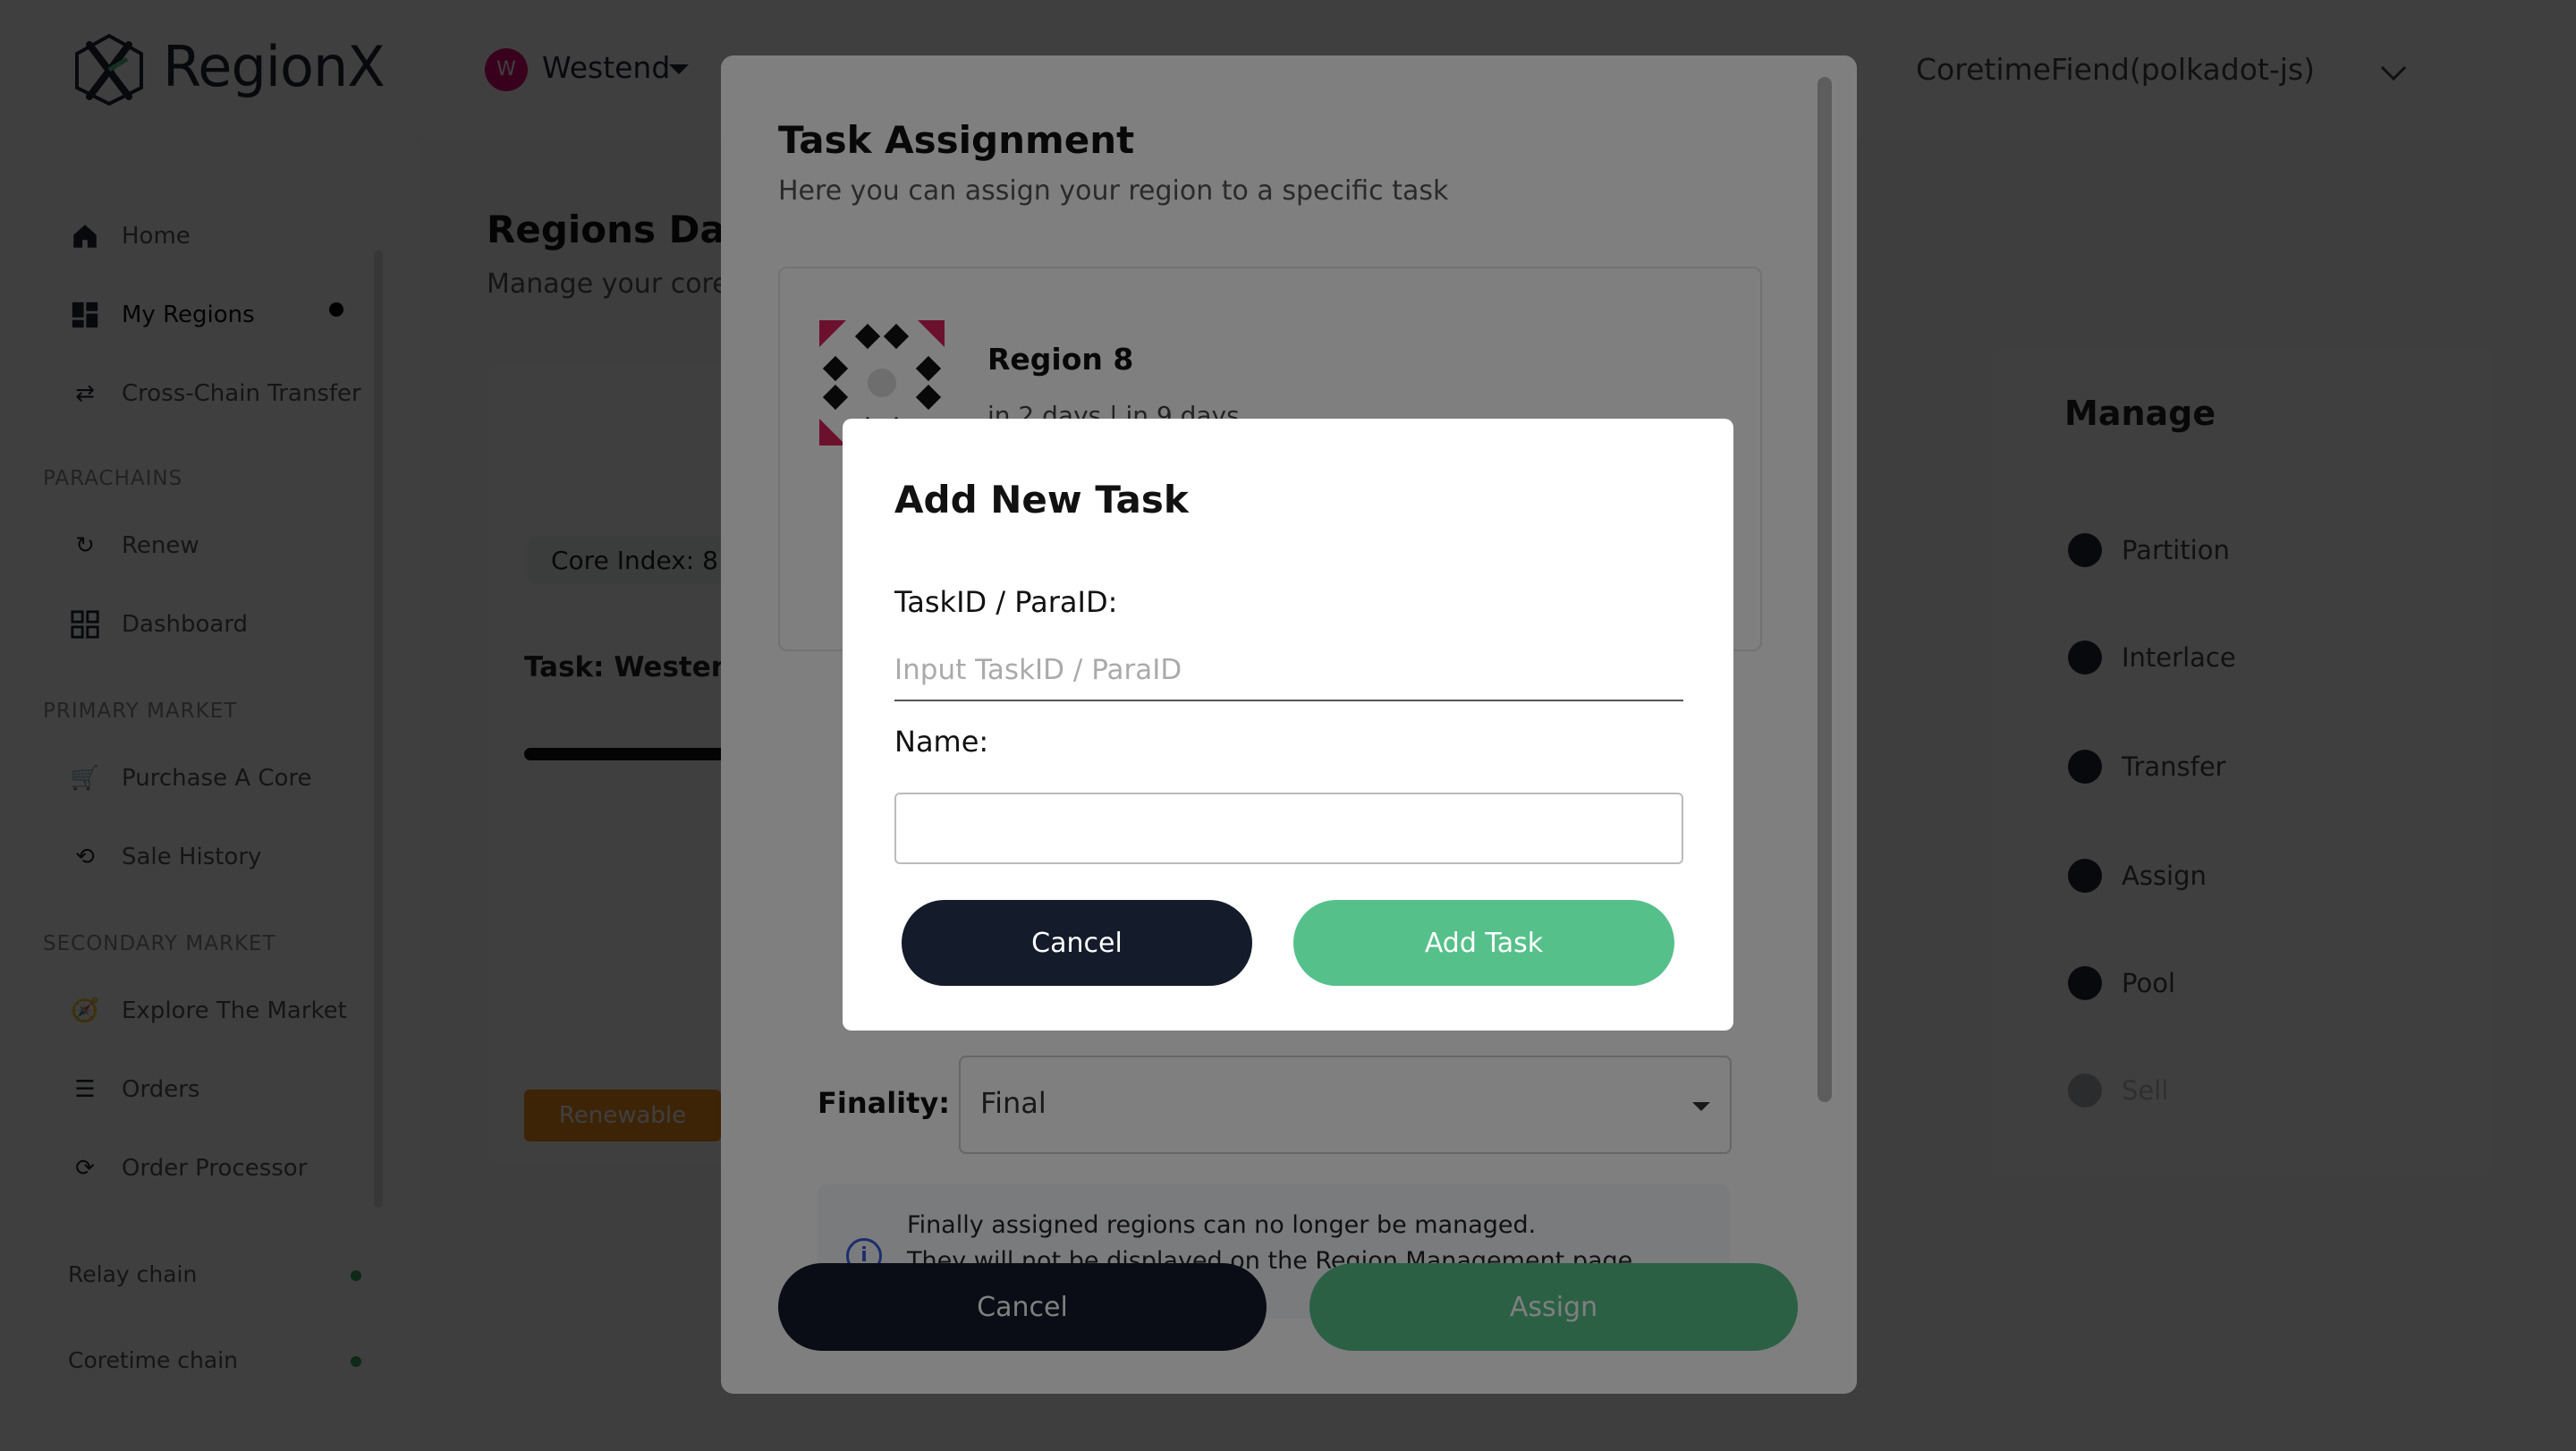  Describe the element at coordinates (1077, 943) in the screenshot. I see `cancel-button: Cancel` at that location.